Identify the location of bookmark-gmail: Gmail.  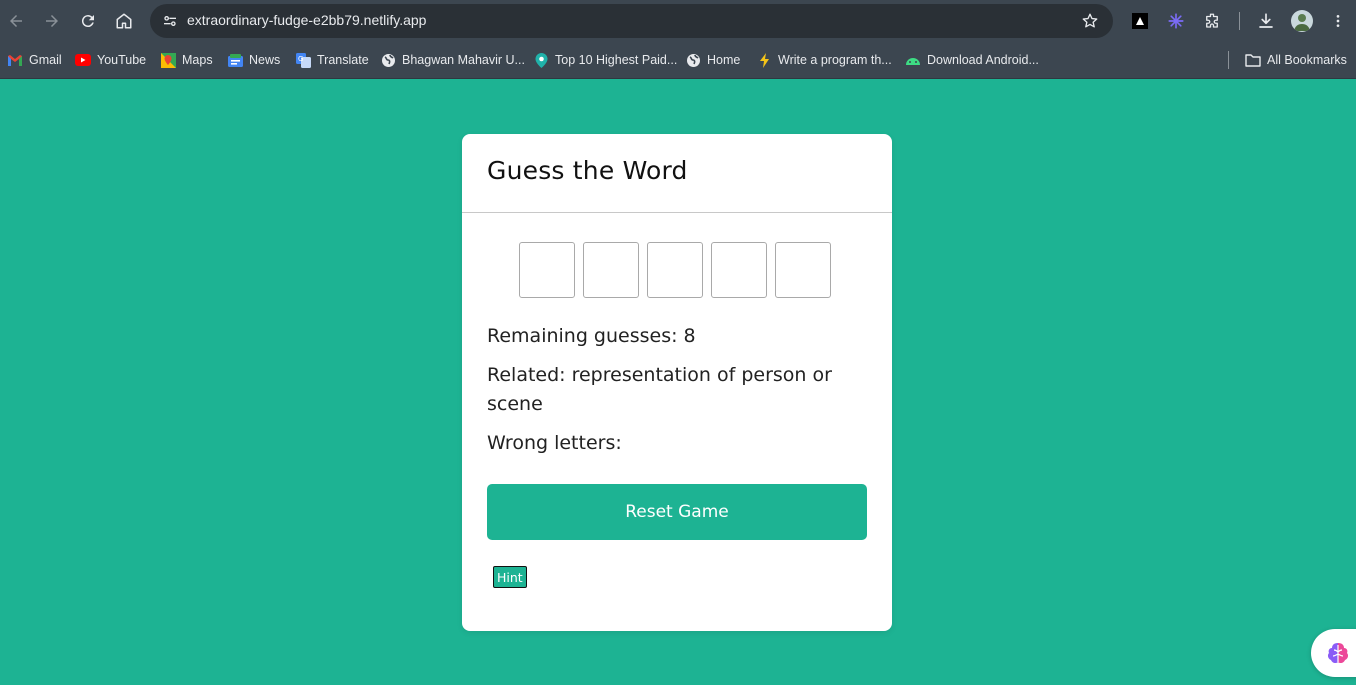
(34, 60).